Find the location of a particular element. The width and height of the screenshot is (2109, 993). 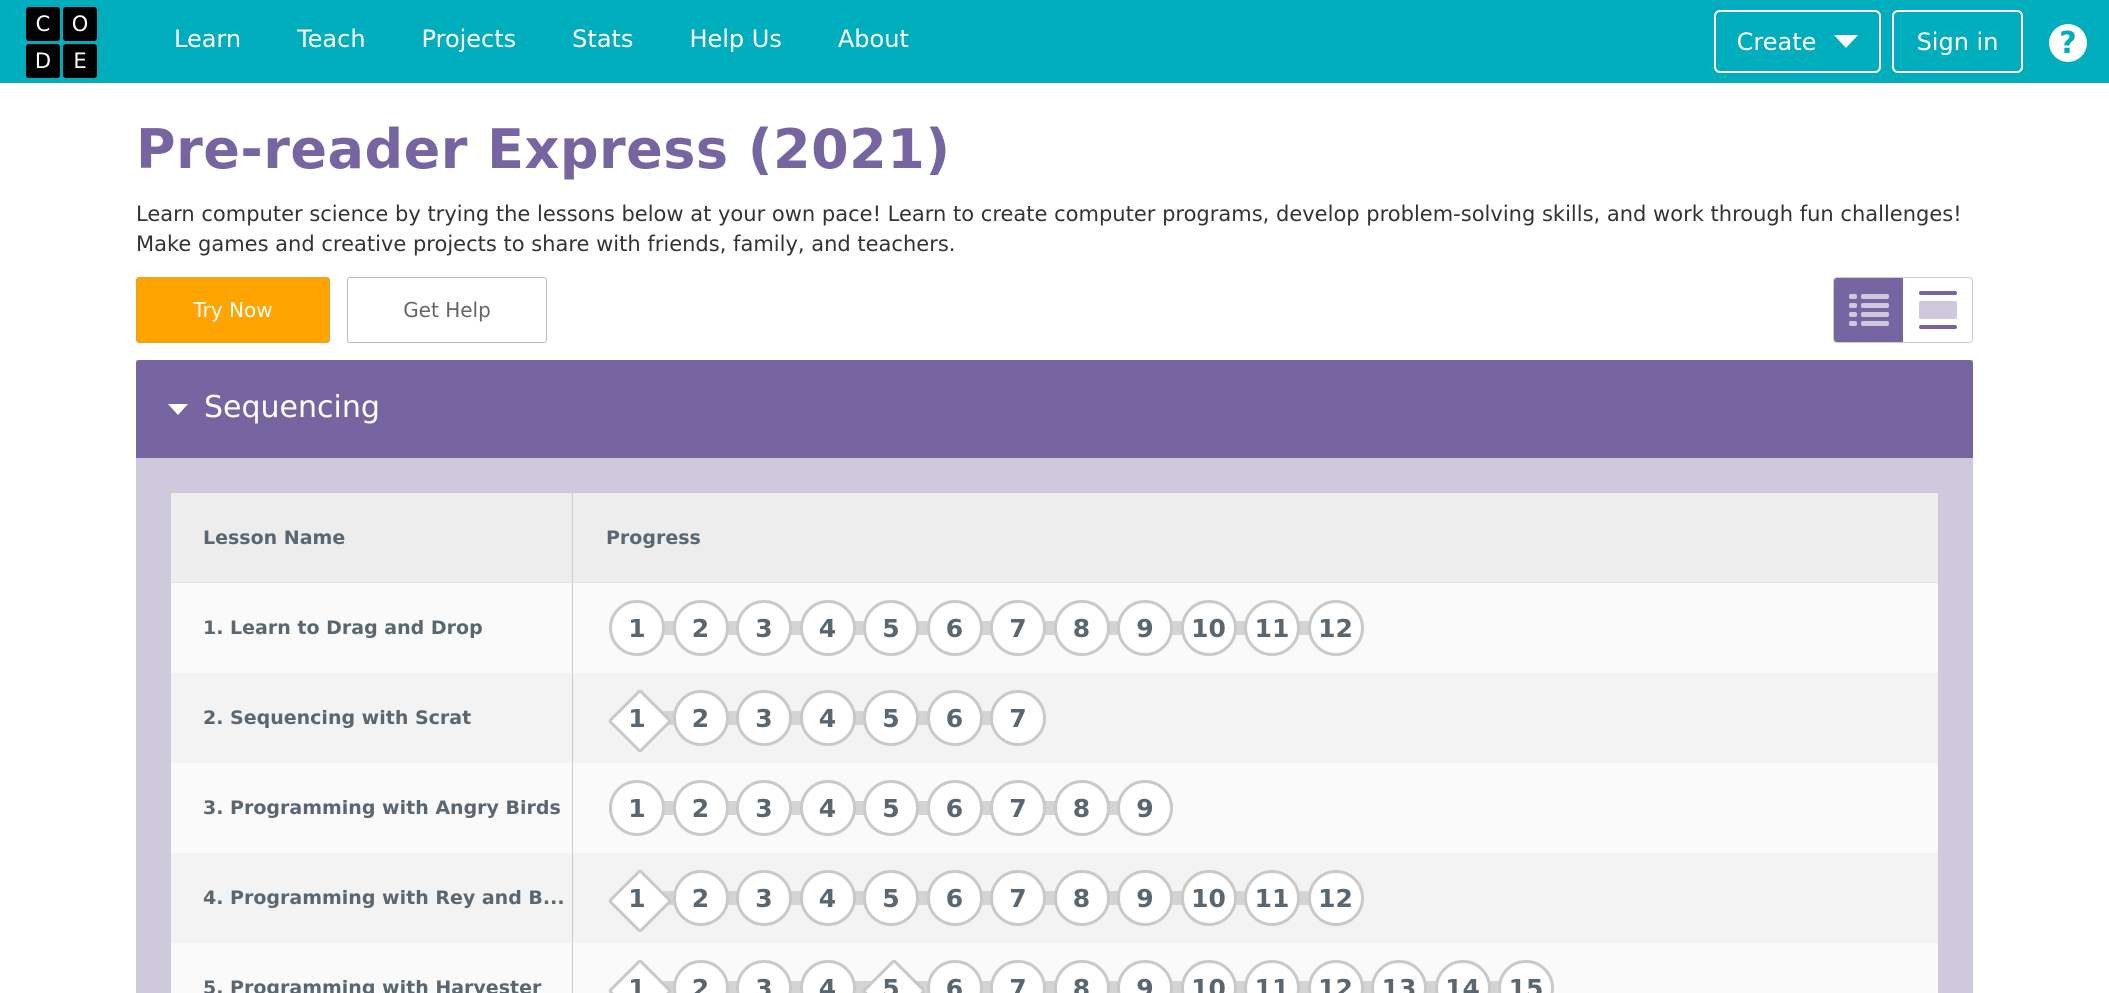

lesson-name-link: 2. Sequencing with Scrat is located at coordinates (372, 718).